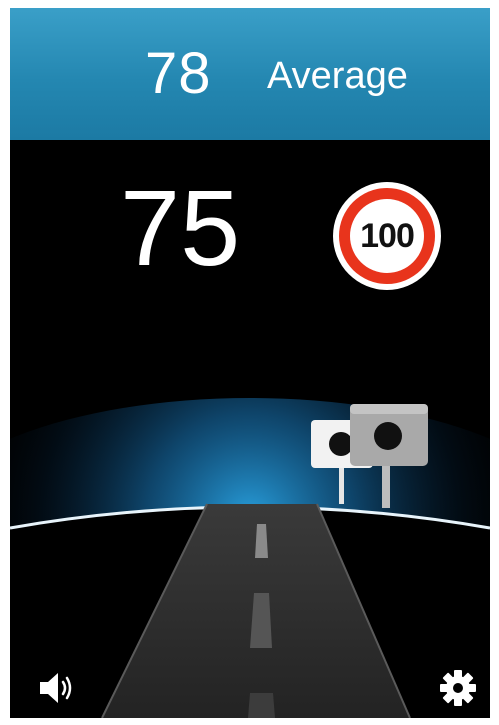 This screenshot has width=499, height=725. I want to click on gear-icon, so click(458, 688).